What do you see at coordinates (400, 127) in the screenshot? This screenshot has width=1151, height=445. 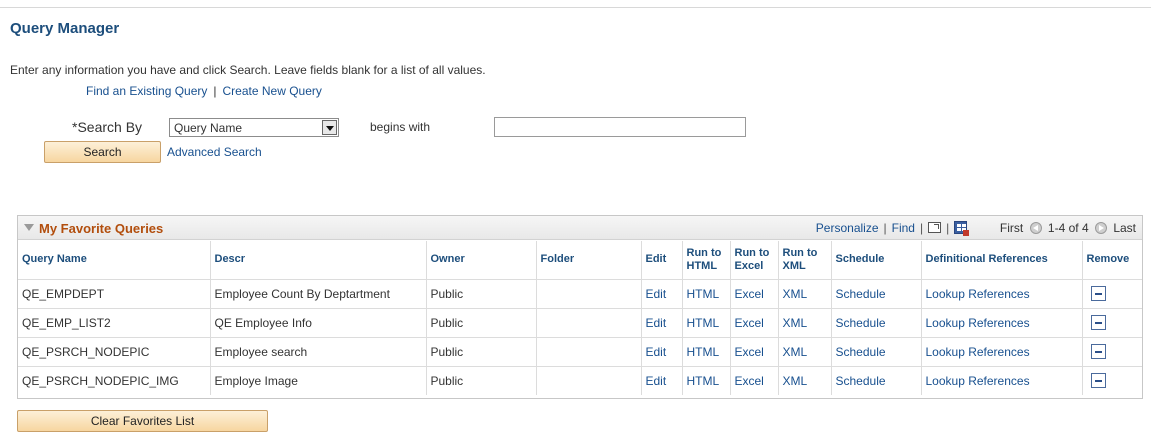 I see `operator-label: begins with` at bounding box center [400, 127].